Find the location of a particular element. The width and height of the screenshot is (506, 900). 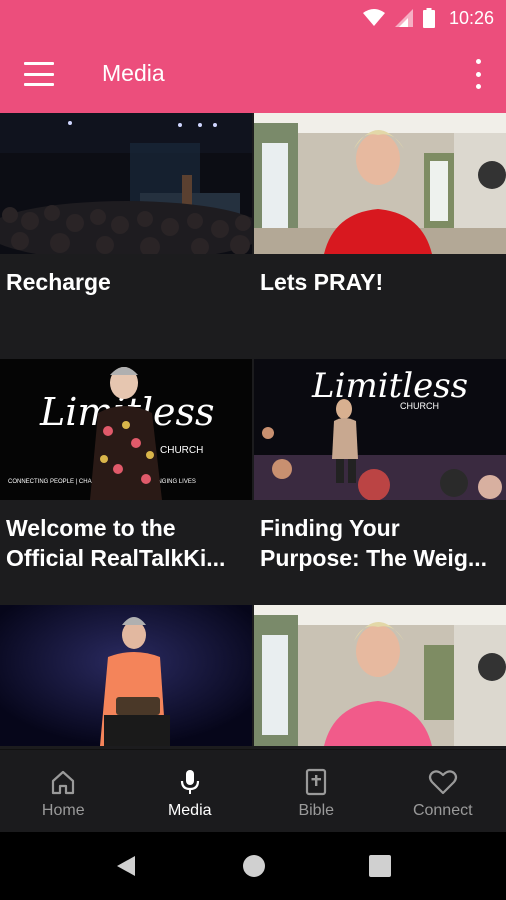

media-card: Recharge is located at coordinates (126, 233).